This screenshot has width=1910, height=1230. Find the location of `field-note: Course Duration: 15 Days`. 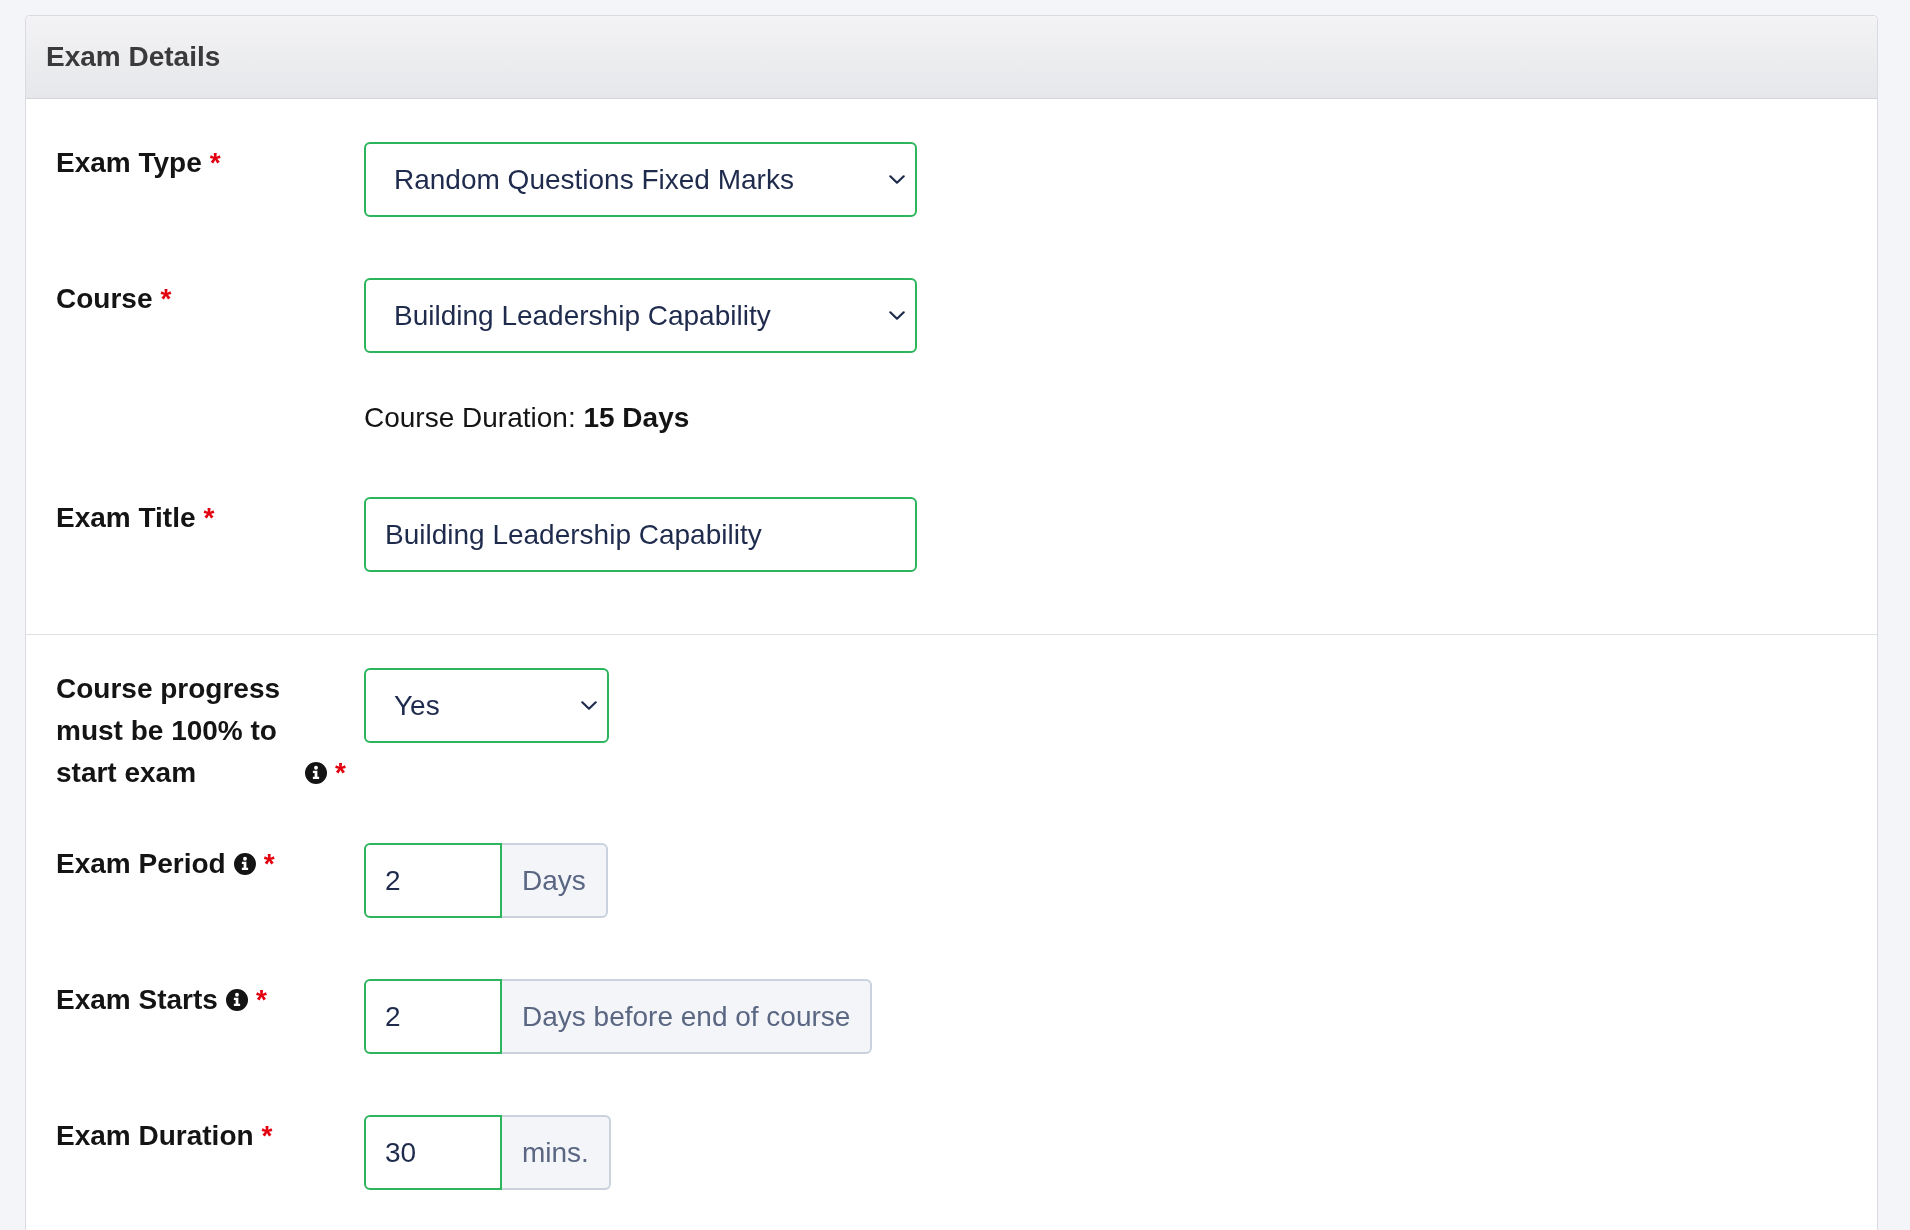

field-note: Course Duration: 15 Days is located at coordinates (527, 418).